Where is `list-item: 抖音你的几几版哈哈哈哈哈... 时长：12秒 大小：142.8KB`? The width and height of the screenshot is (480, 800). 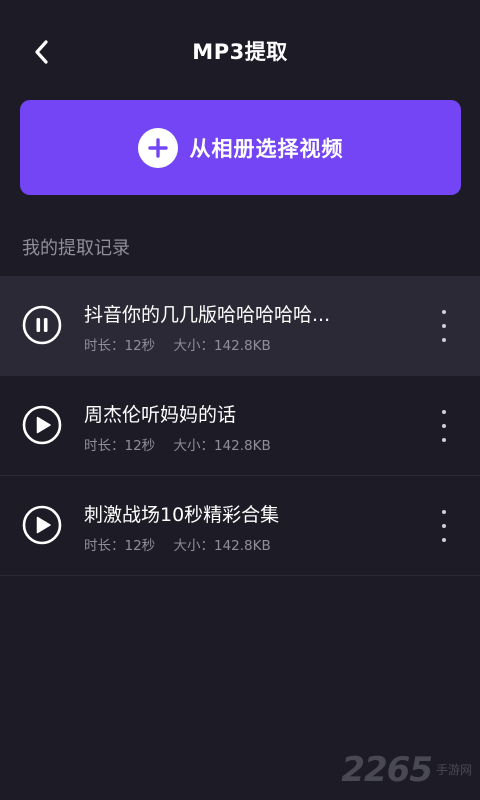 list-item: 抖音你的几几版哈哈哈哈哈... 时长：12秒 大小：142.8KB is located at coordinates (240, 326).